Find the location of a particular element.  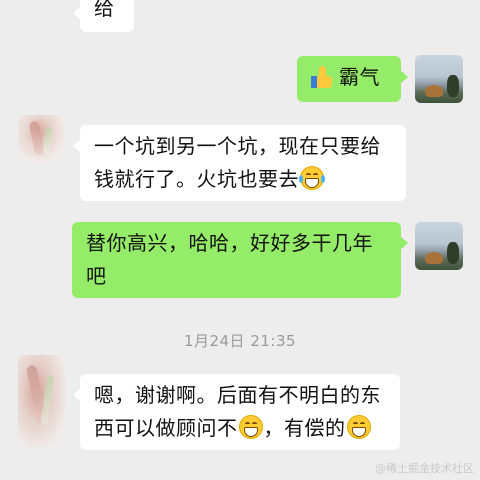

message-bubble-sent: 霸气 is located at coordinates (352, 79).